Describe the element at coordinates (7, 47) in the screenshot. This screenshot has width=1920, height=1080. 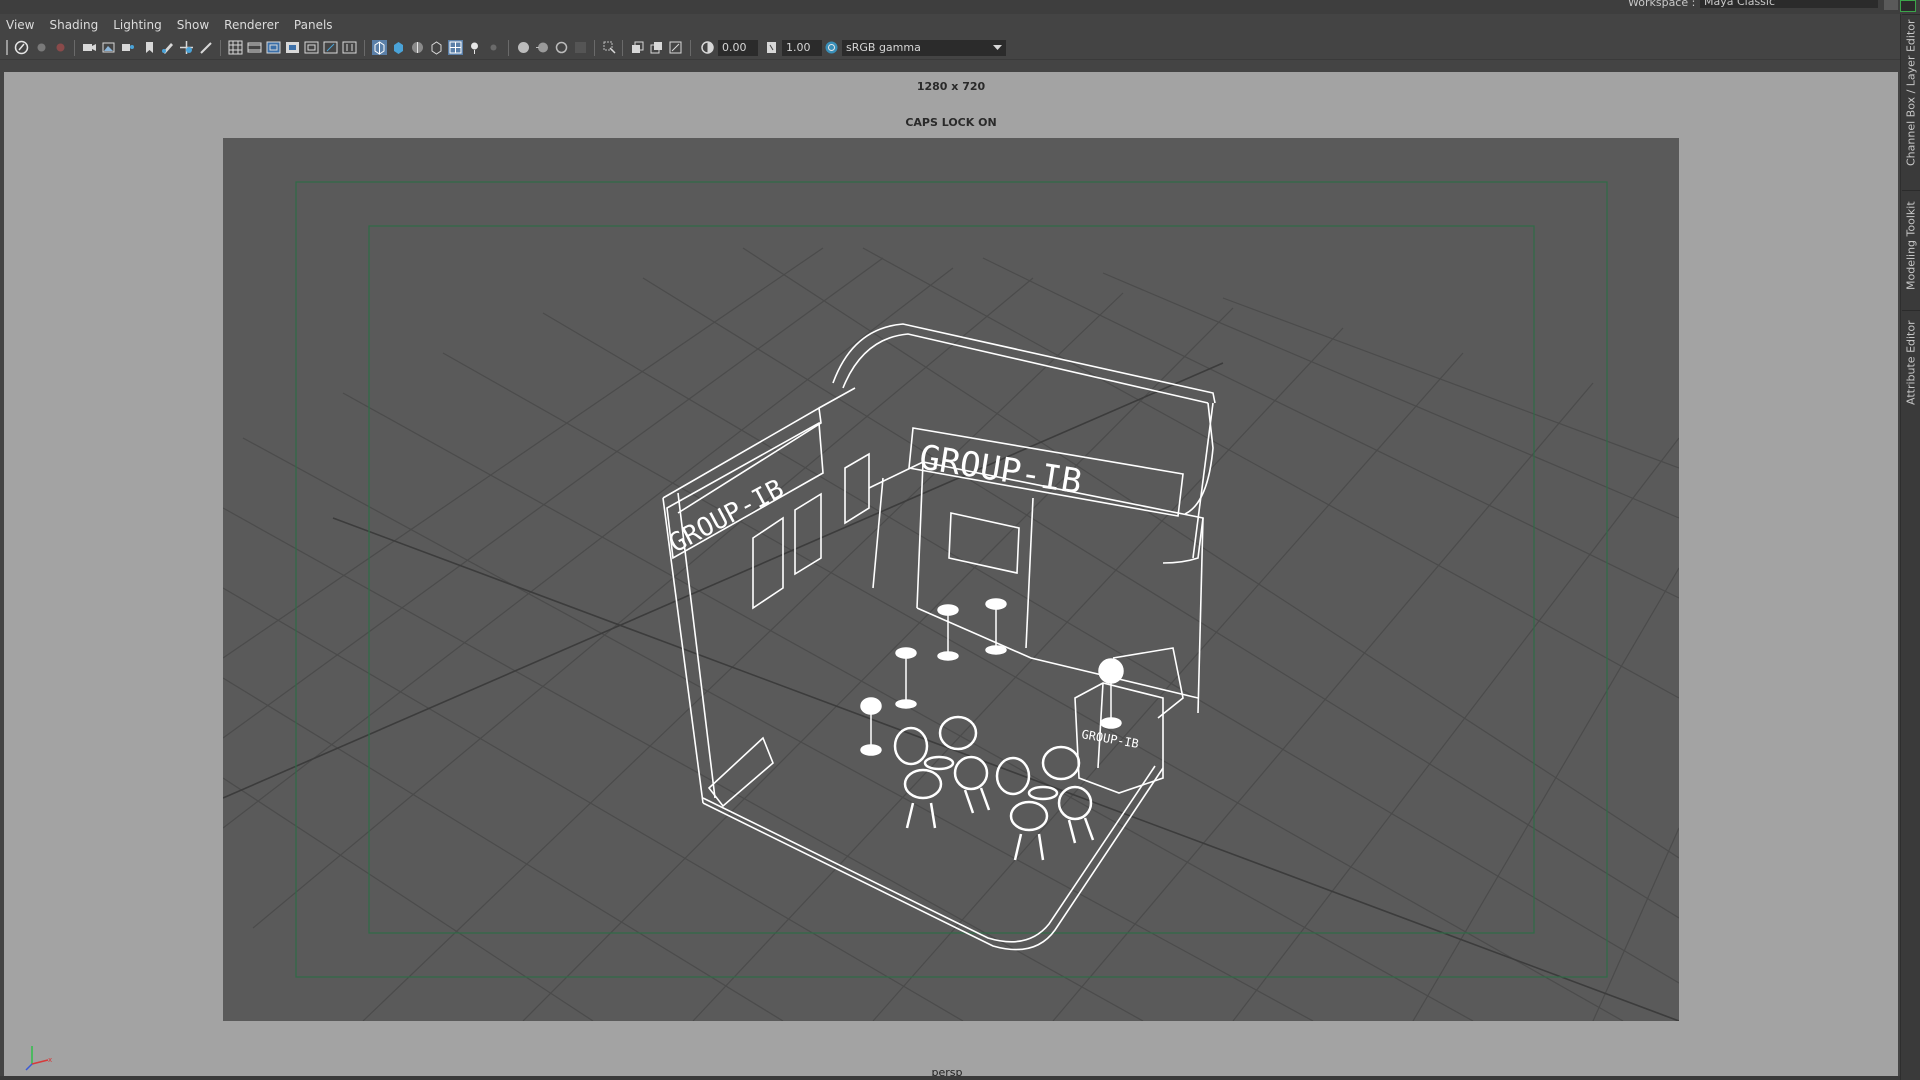
I see `toolbar-handle-icon` at that location.